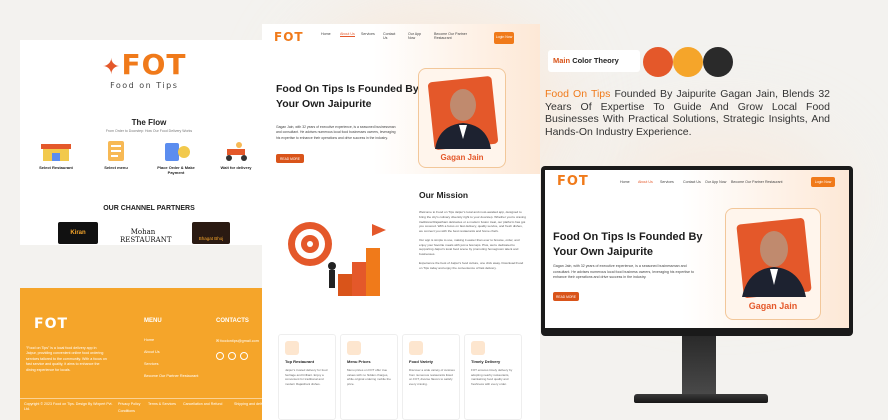  Describe the element at coordinates (347, 34) in the screenshot. I see `nav-about: About Us` at that location.